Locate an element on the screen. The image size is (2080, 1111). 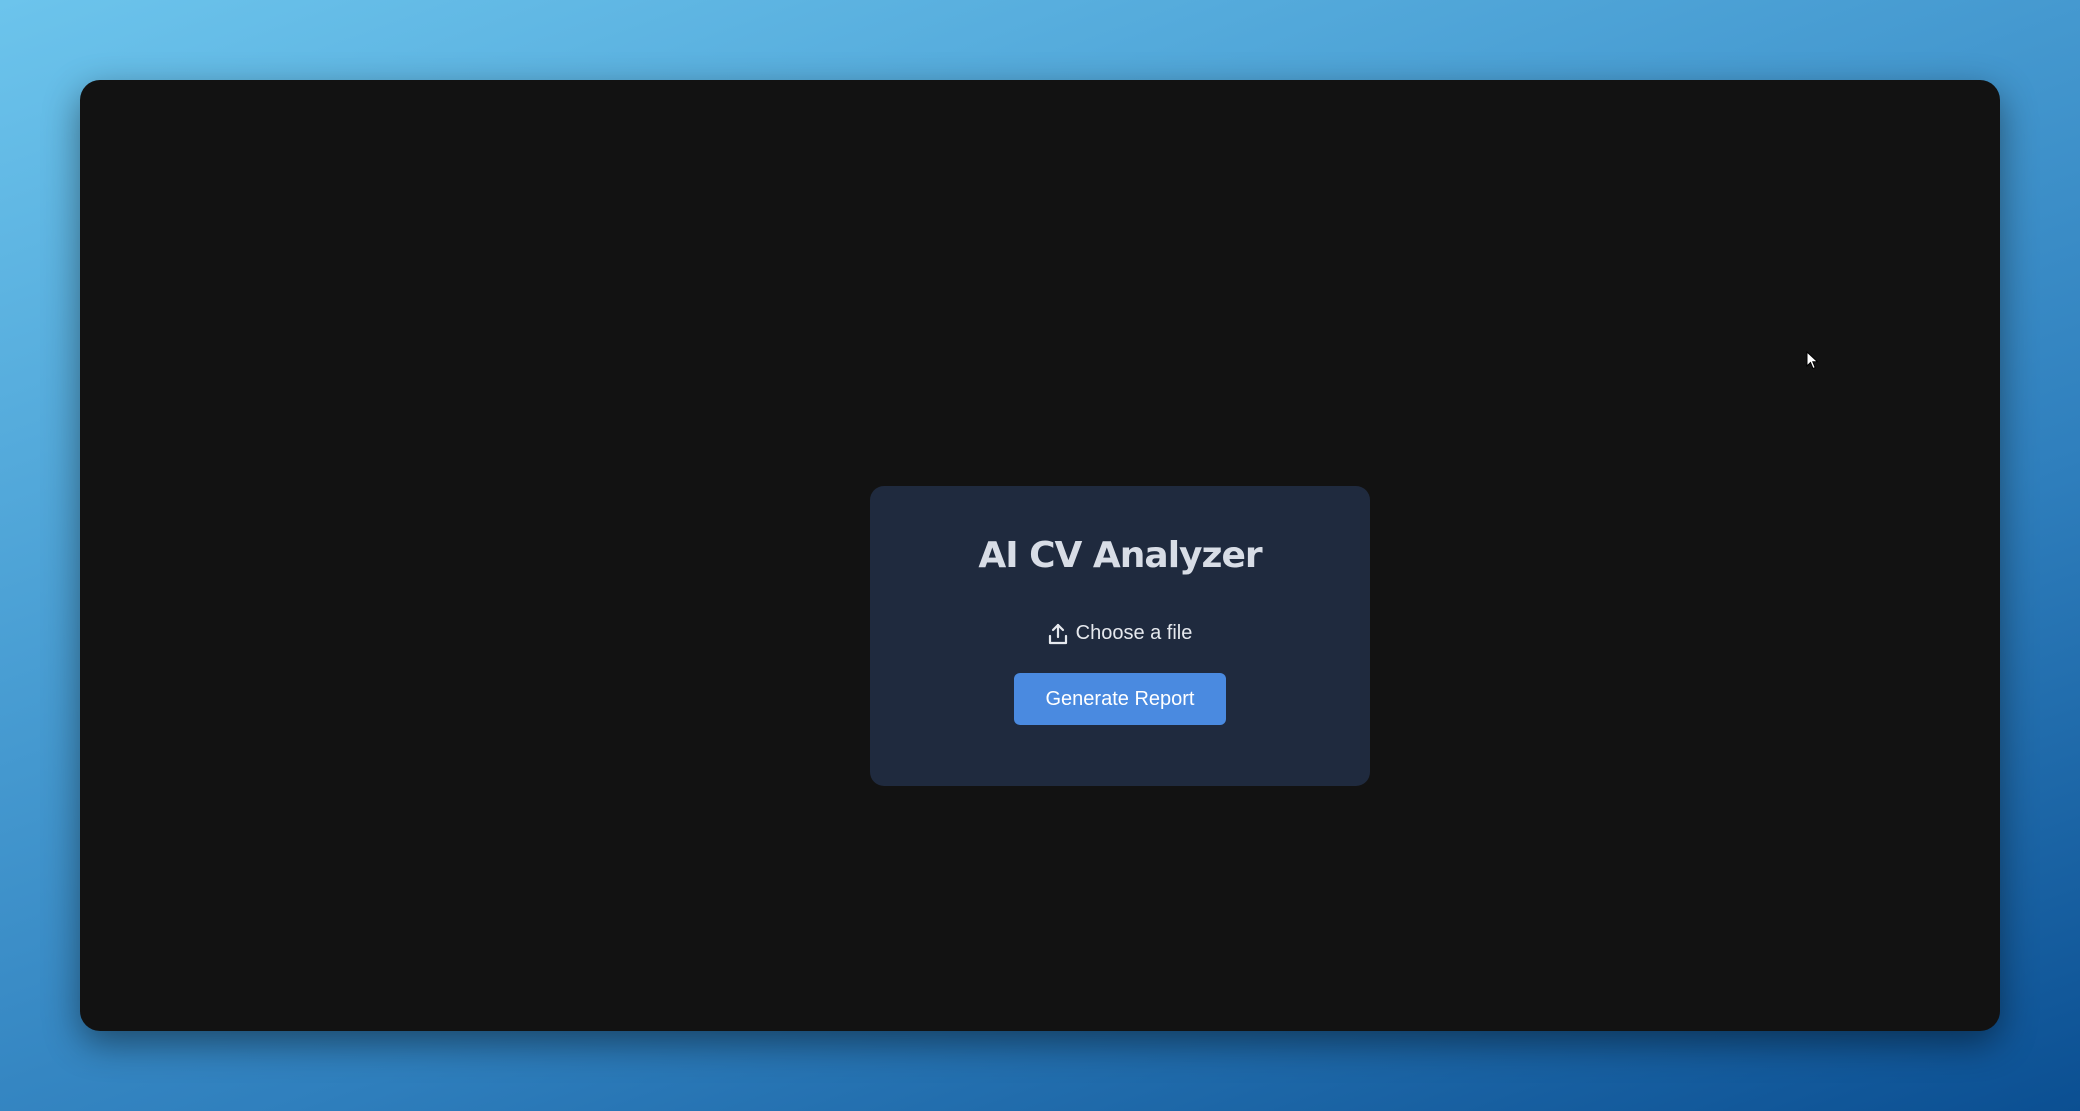
generate-report-button: Generate Report is located at coordinates (1120, 699).